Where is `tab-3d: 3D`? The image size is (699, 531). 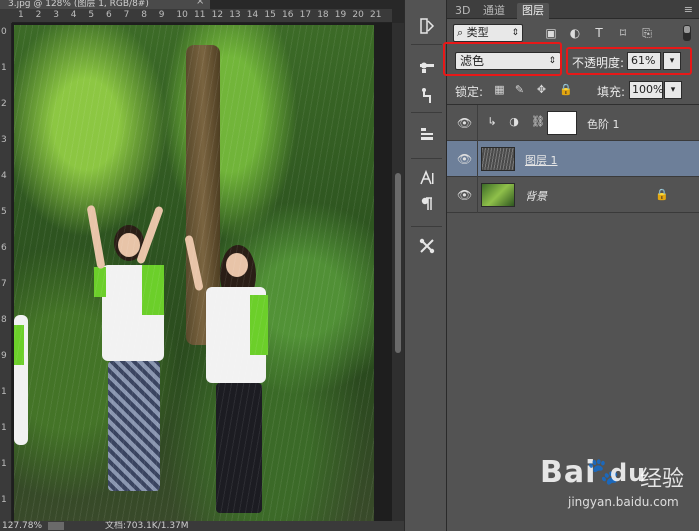
tab-3d: 3D is located at coordinates (462, 11).